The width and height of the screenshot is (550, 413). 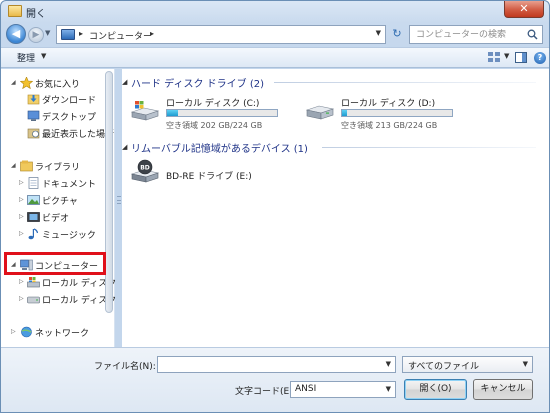 I want to click on library-icon, so click(x=26, y=166).